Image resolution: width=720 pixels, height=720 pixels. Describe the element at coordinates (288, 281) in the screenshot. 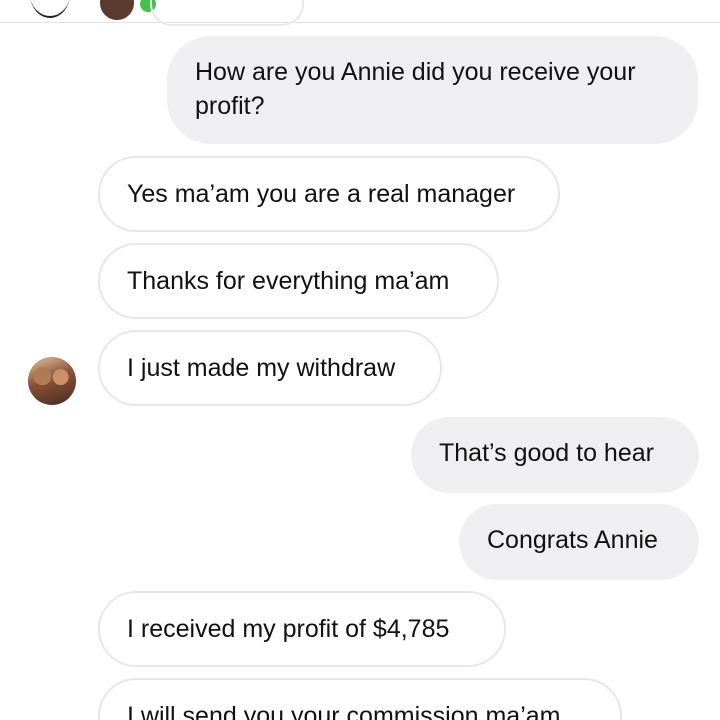

I see `message-text: Thanks for everything ma’am` at that location.